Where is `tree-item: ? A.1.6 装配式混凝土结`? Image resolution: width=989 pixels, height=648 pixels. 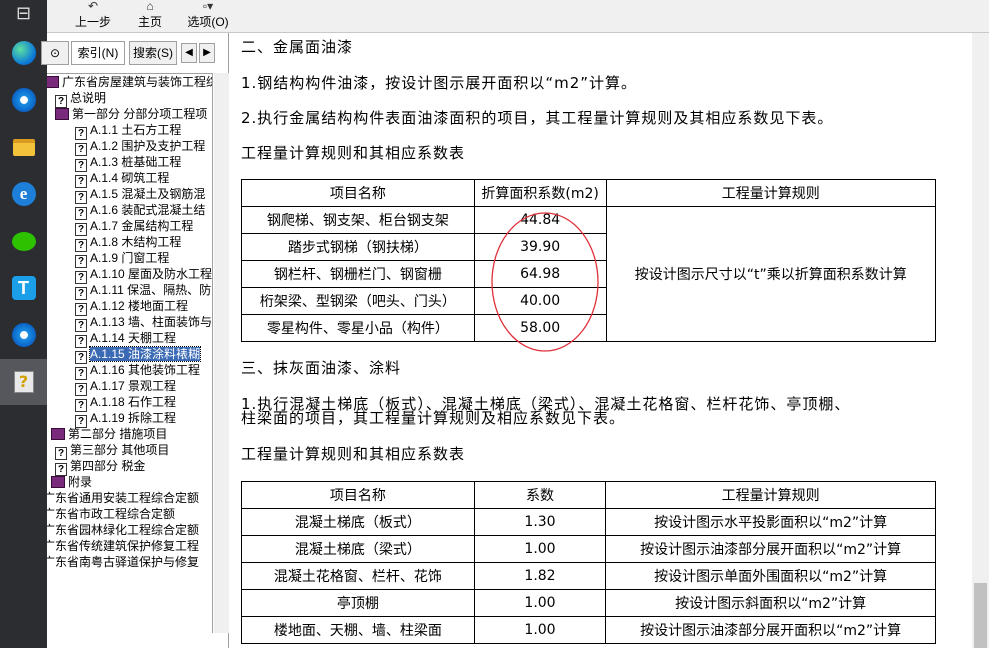 tree-item: ? A.1.6 装配式混凝土结 is located at coordinates (140, 211).